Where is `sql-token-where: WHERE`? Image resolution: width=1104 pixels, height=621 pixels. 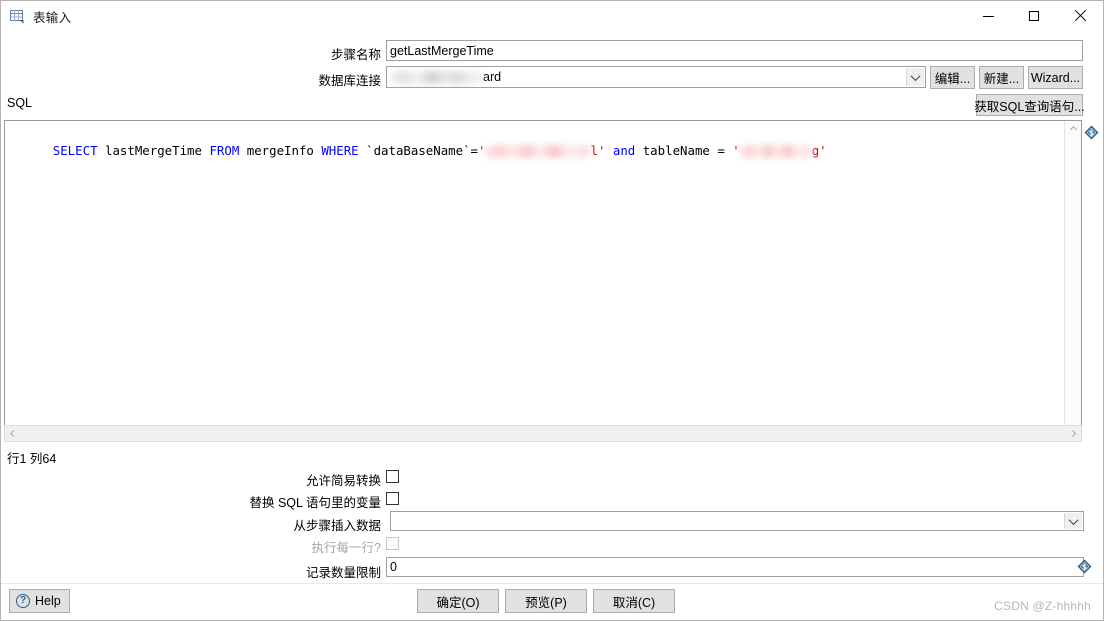 sql-token-where: WHERE is located at coordinates (340, 150).